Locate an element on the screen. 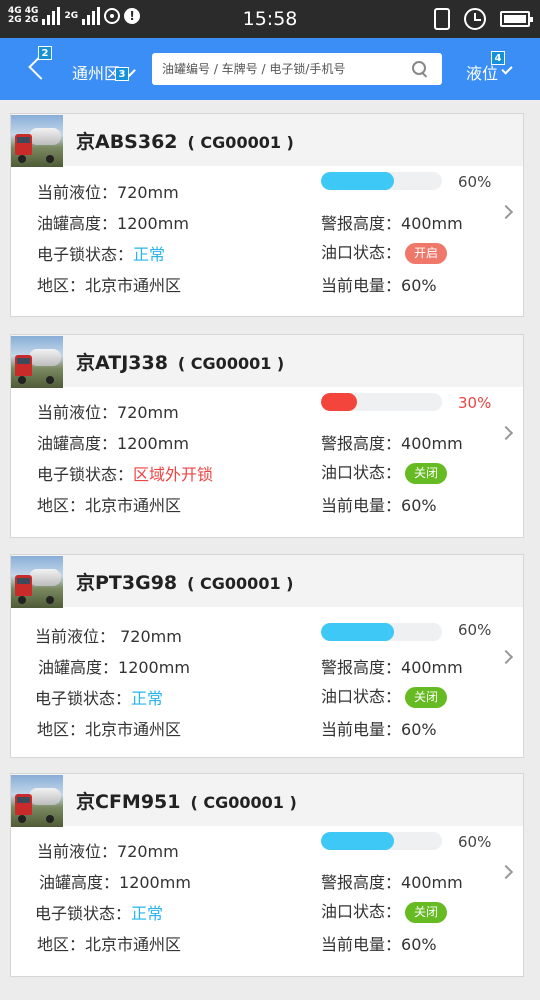 The width and height of the screenshot is (540, 1000). card-header: 京ATJ338 ( CG00001 ) is located at coordinates (267, 361).